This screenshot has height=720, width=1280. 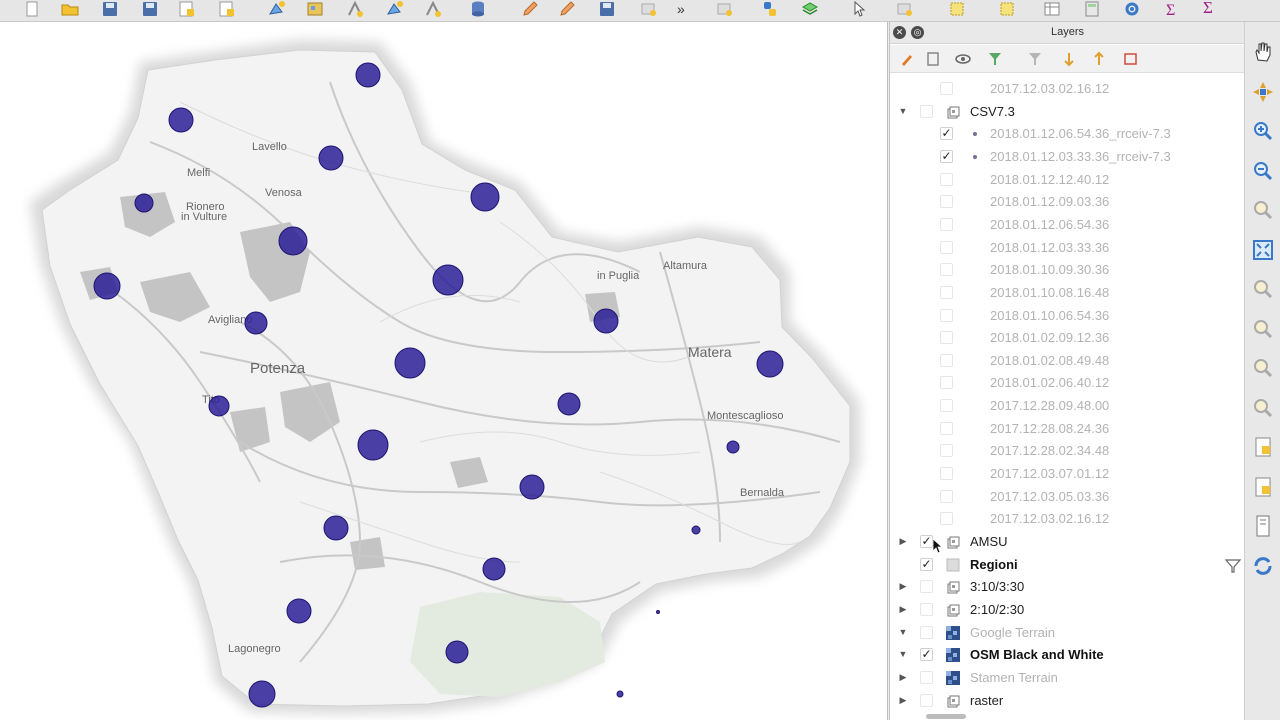 What do you see at coordinates (946, 716) in the screenshot?
I see `layer-tree-scrollbar` at bounding box center [946, 716].